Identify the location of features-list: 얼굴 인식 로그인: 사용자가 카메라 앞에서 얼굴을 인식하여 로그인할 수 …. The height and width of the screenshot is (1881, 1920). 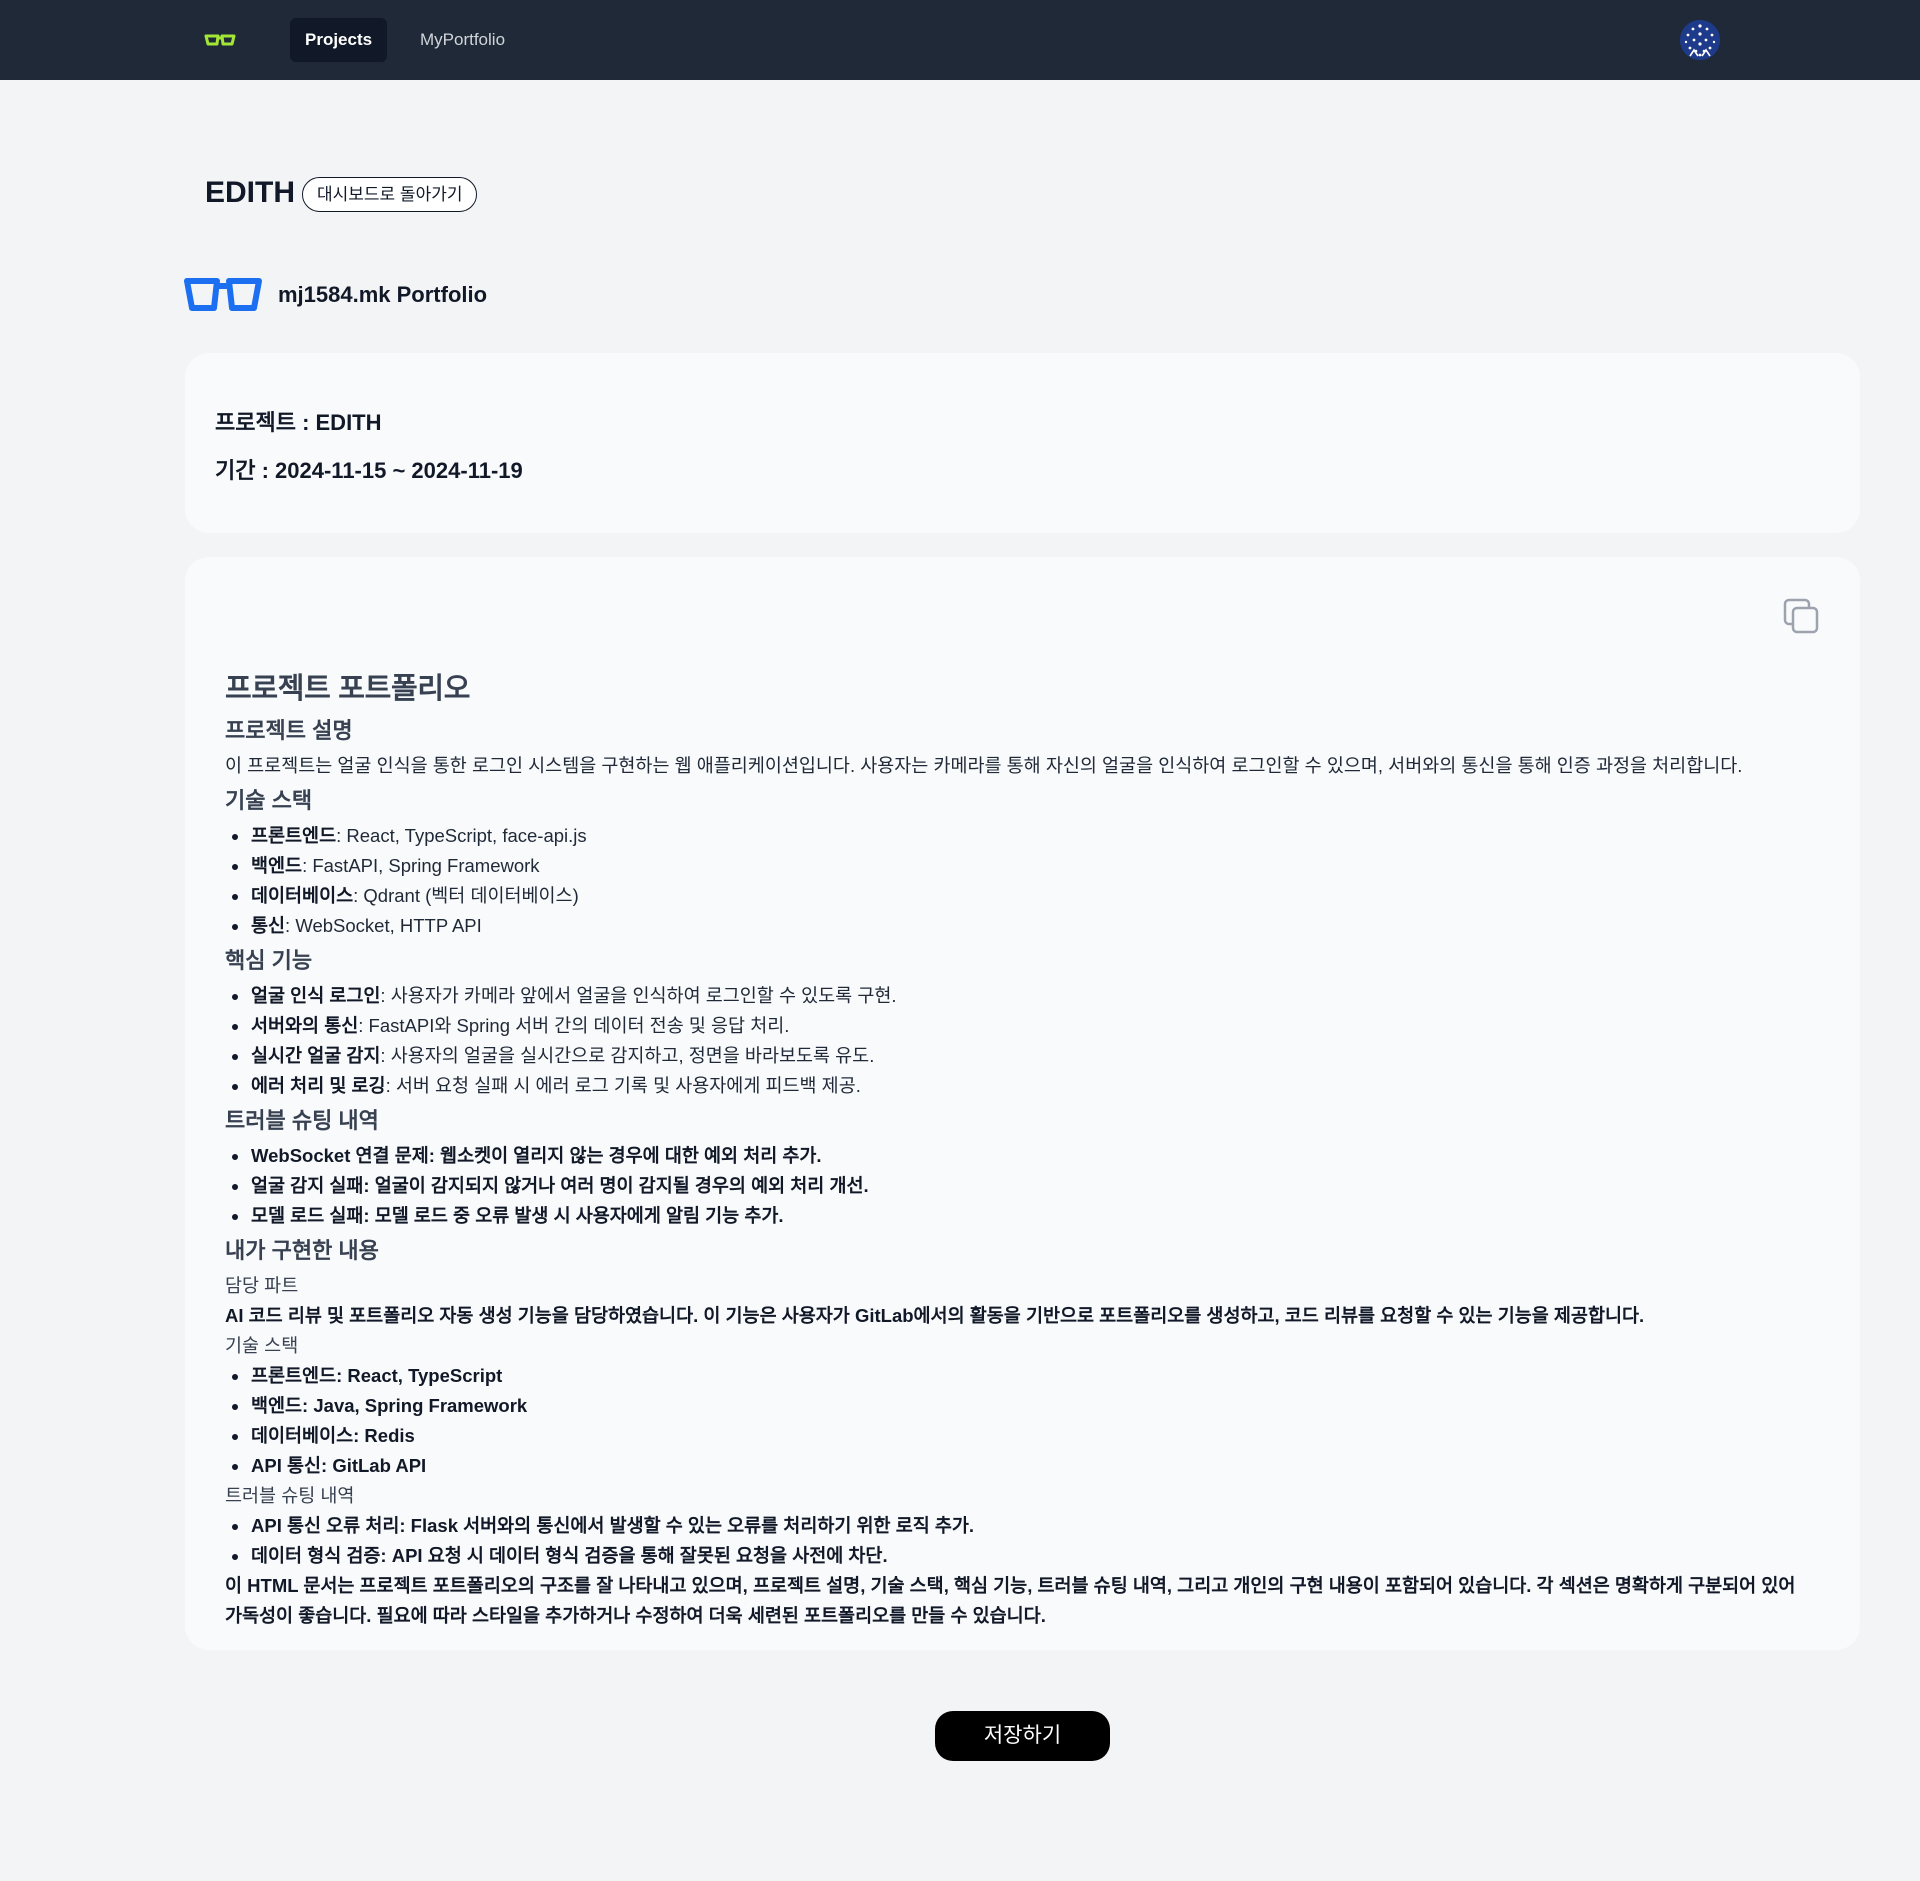
(1015, 1041).